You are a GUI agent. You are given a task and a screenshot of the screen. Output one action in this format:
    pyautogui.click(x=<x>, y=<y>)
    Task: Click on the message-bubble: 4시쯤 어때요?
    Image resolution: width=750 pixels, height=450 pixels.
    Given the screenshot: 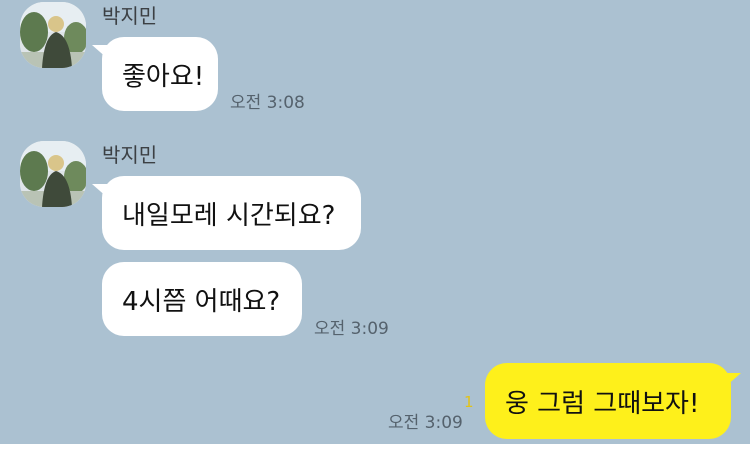 What is the action you would take?
    pyautogui.click(x=202, y=299)
    